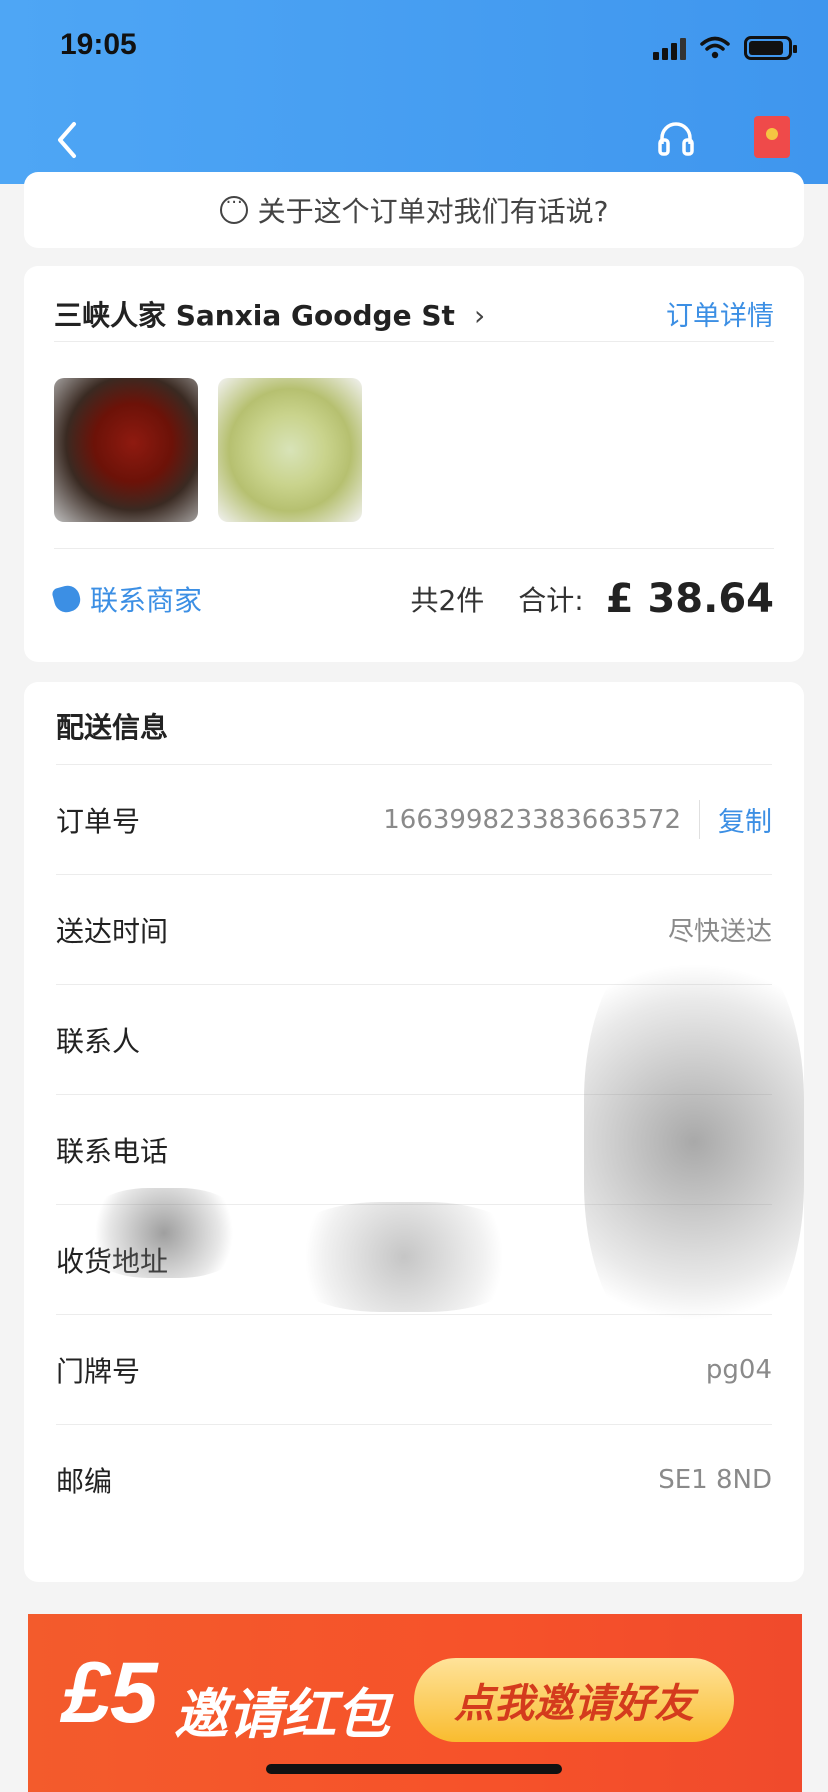 Image resolution: width=828 pixels, height=1792 pixels. I want to click on row-label: 送达时间, so click(112, 931).